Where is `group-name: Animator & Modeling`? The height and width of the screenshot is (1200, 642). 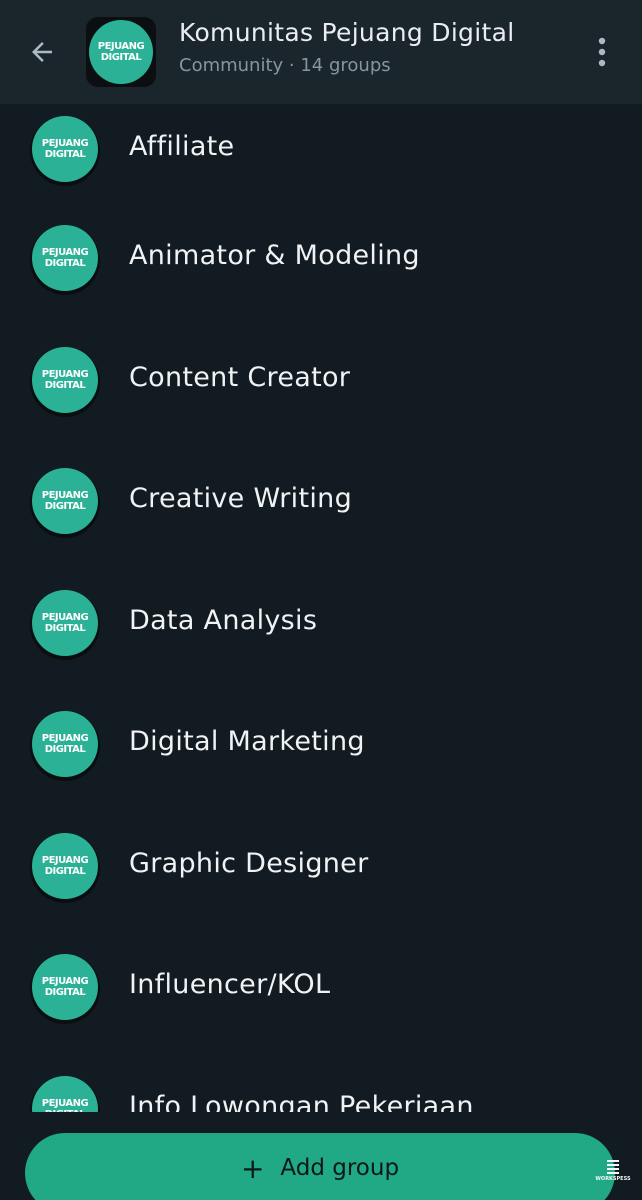 group-name: Animator & Modeling is located at coordinates (274, 255).